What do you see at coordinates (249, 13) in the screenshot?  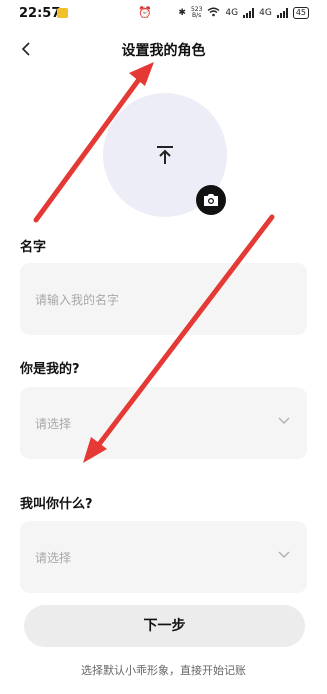 I see `signal-1-icon` at bounding box center [249, 13].